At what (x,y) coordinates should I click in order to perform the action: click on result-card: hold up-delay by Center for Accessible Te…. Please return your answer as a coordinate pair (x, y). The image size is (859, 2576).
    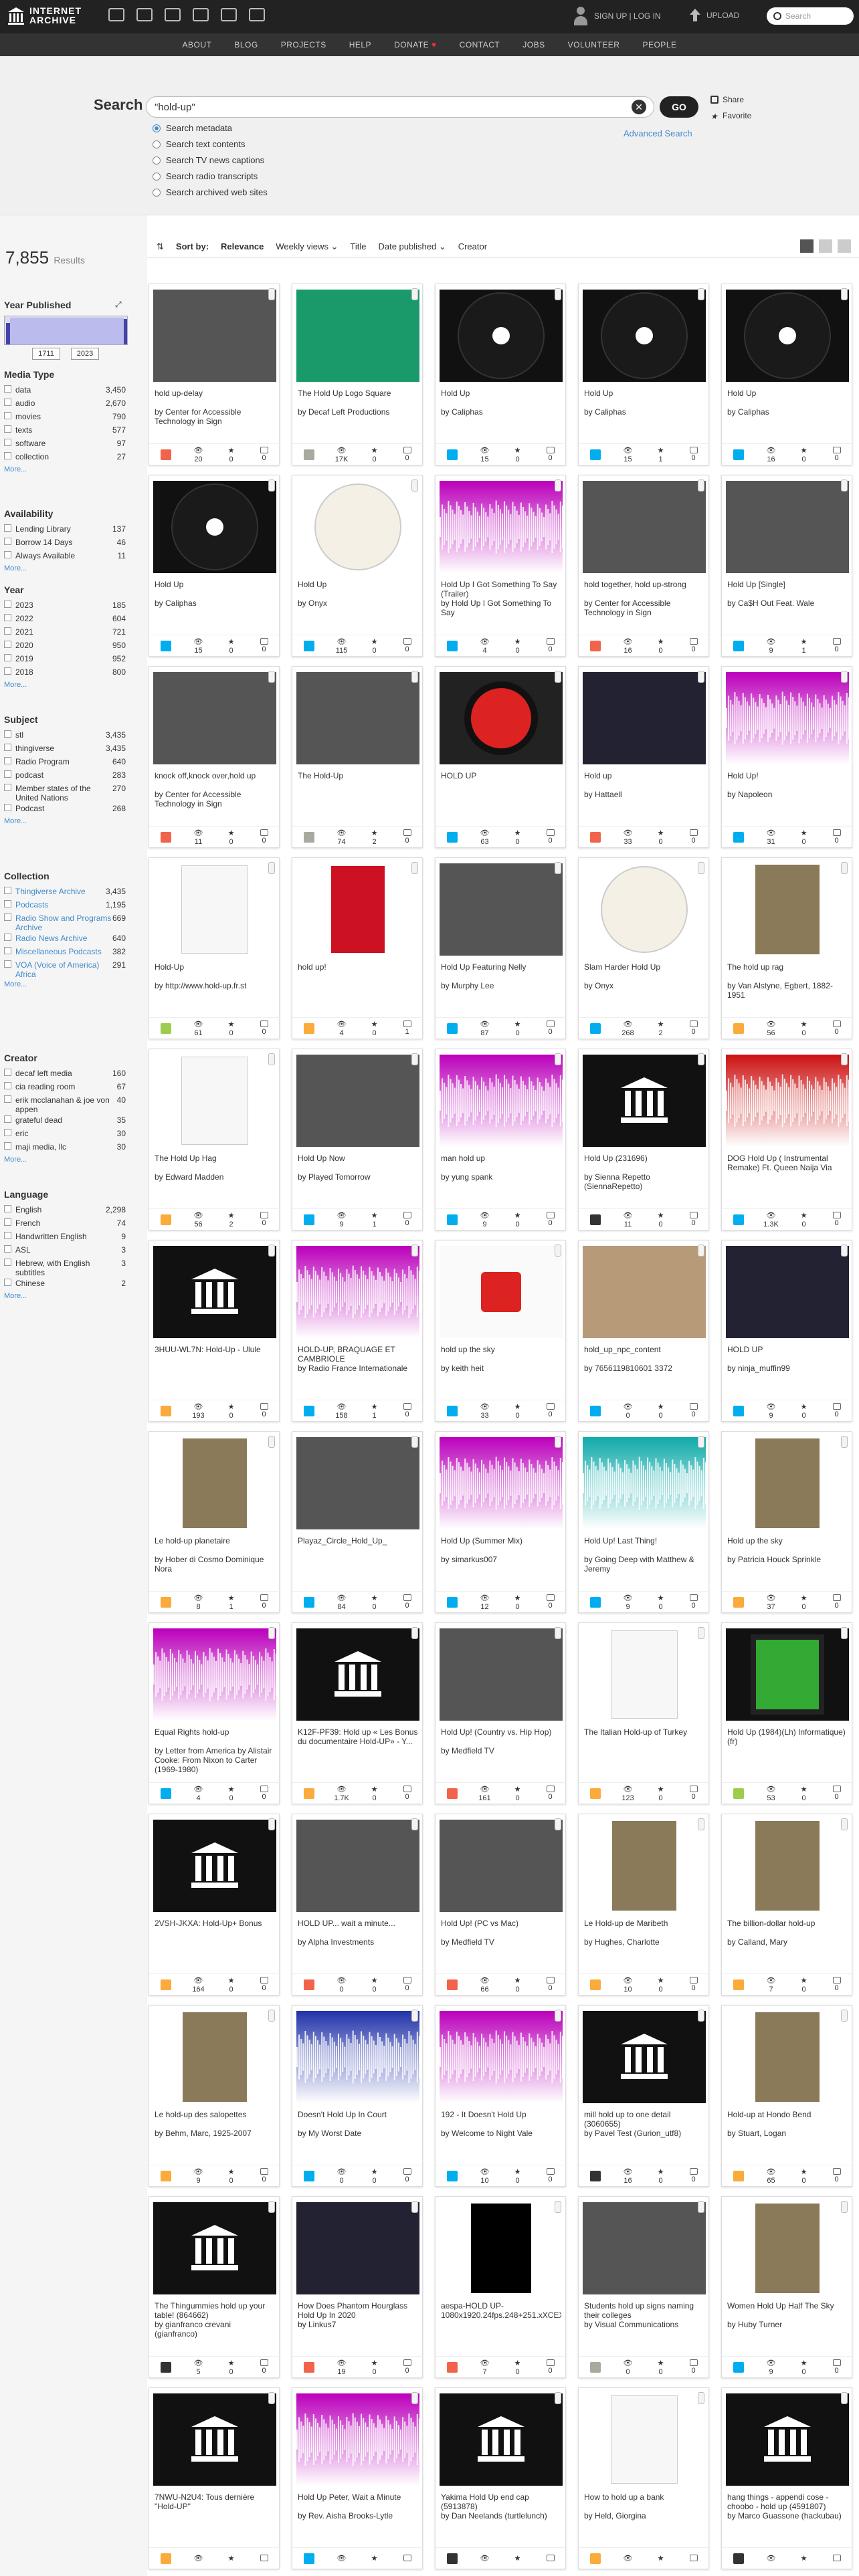
    Looking at the image, I should click on (215, 375).